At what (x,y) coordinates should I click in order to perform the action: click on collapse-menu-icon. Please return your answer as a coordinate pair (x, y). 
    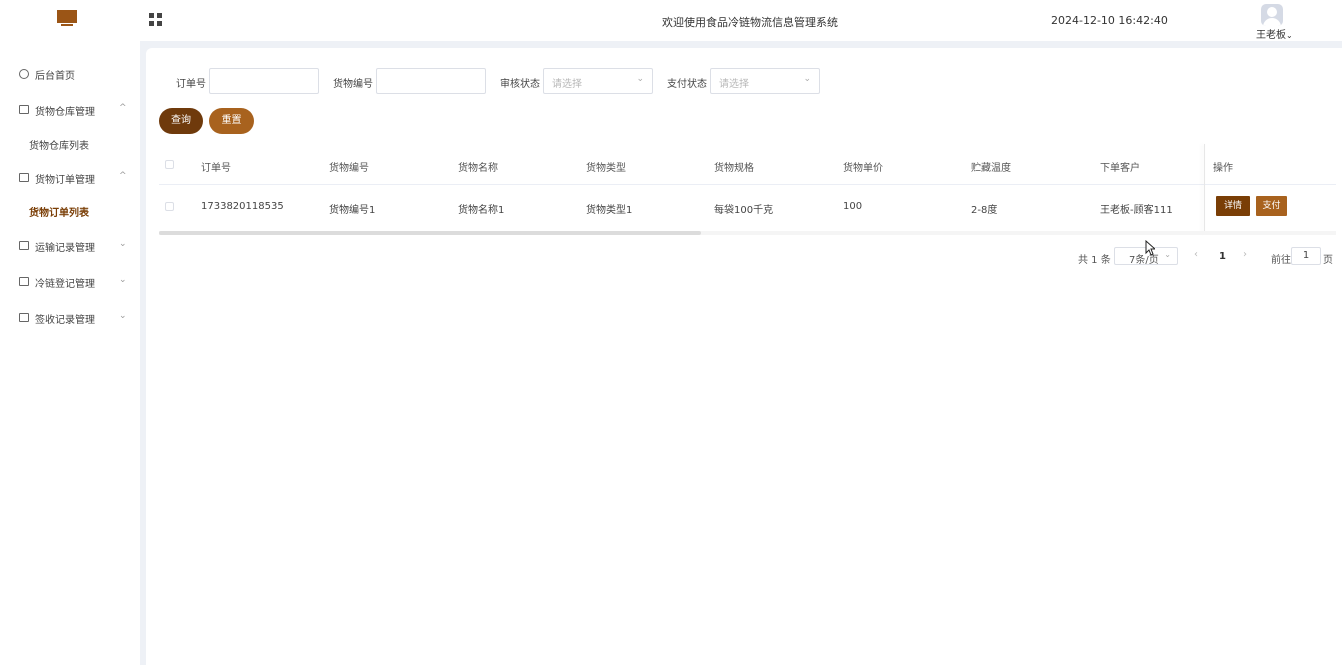
    Looking at the image, I should click on (156, 20).